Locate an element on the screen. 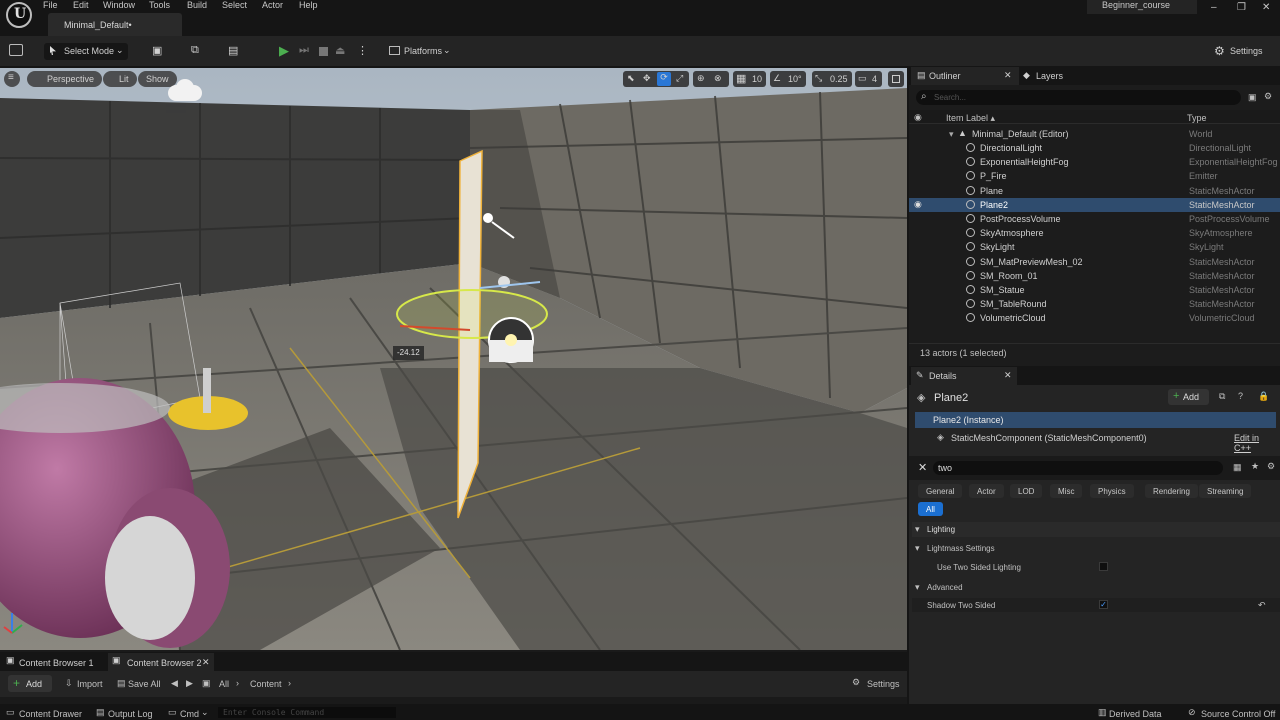 This screenshot has width=1280, height=720. console-input: Enter Console Command is located at coordinates (307, 712).